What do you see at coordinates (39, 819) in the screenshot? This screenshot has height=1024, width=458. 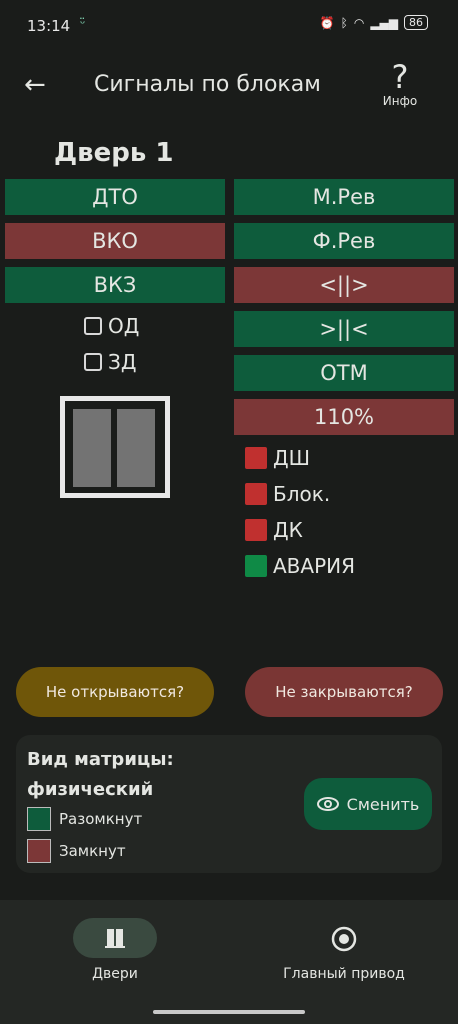 I see `legend-open-swatch` at bounding box center [39, 819].